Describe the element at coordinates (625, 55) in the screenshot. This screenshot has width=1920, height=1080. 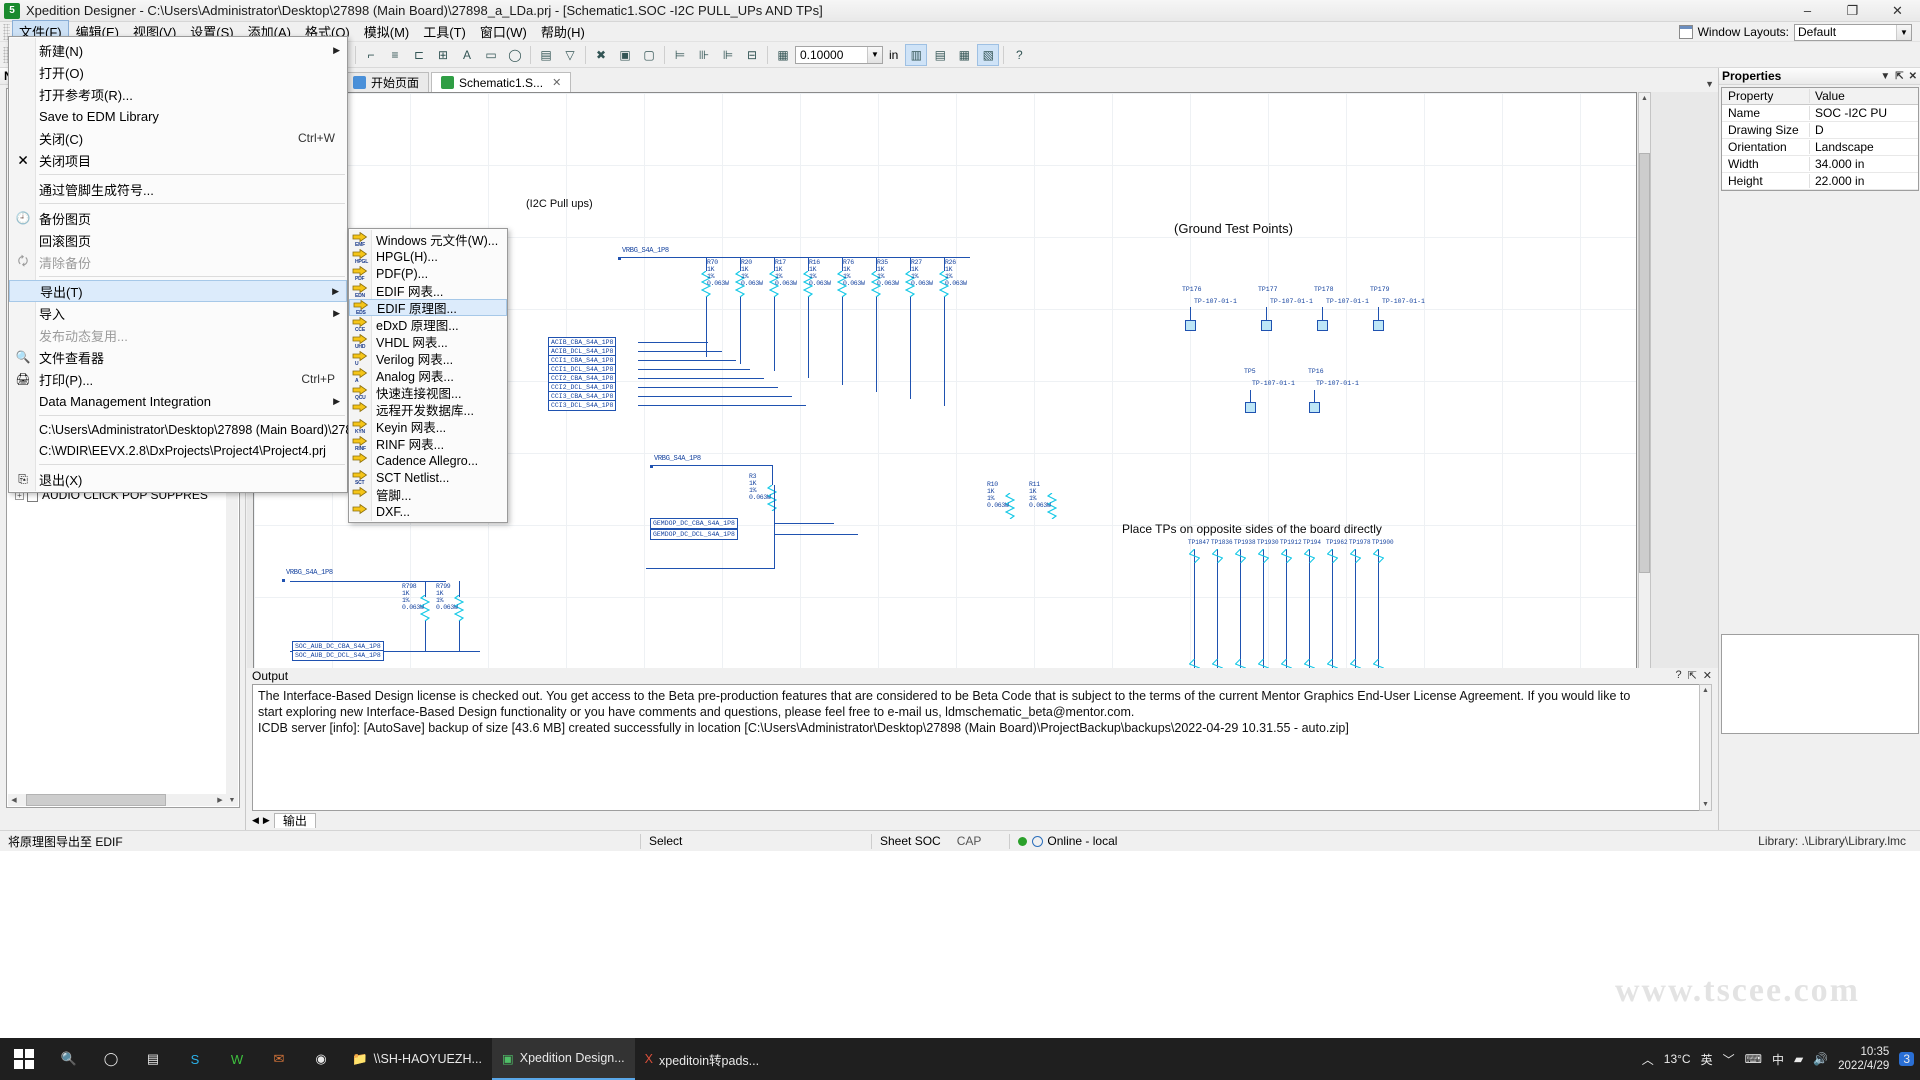
I see `group-icon: ▣` at that location.